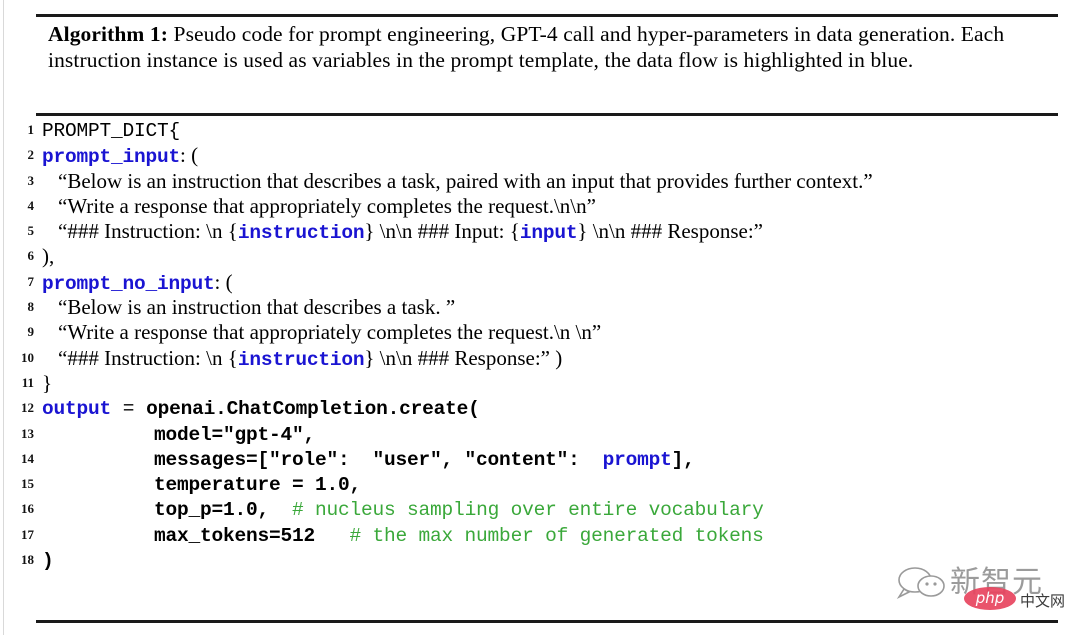  Describe the element at coordinates (27, 484) in the screenshot. I see `code-line-number: 15` at that location.